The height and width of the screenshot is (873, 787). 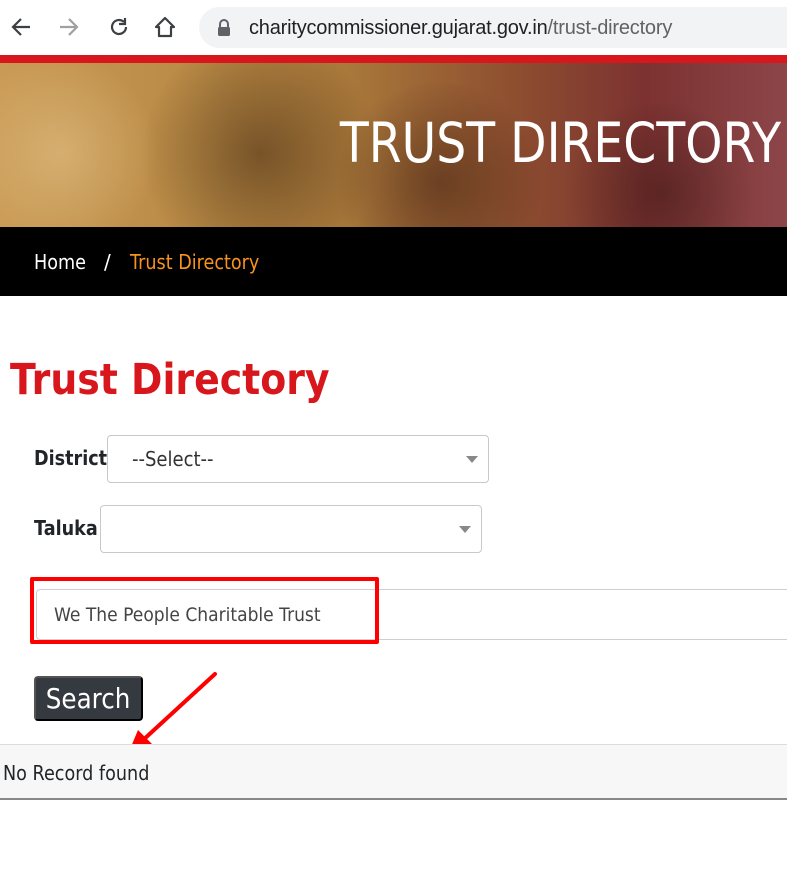 I want to click on back-button, so click(x=21, y=27).